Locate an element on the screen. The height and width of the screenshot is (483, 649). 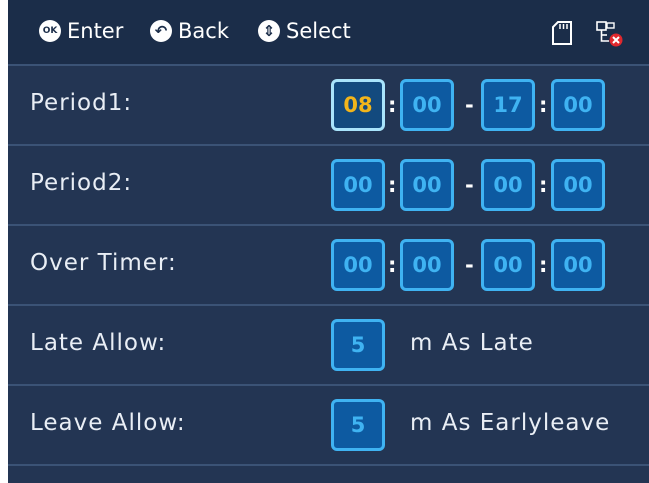
sd-card-icon is located at coordinates (562, 33).